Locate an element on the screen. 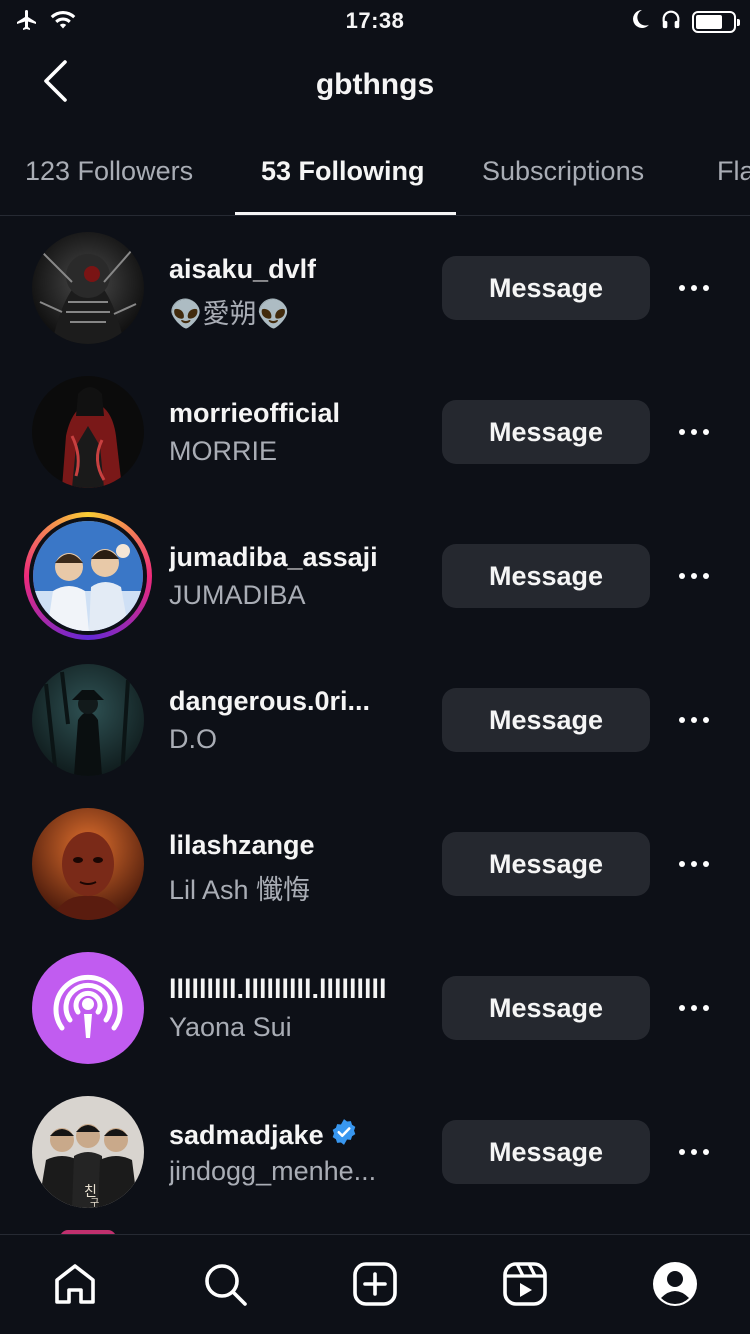 This screenshot has width=750, height=1334. nav-search is located at coordinates (225, 1286).